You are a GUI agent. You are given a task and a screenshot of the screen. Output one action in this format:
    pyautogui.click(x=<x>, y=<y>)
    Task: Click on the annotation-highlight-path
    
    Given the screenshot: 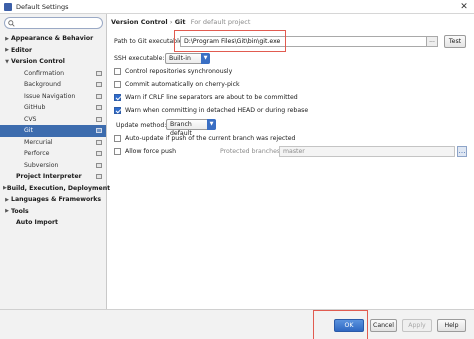 What is the action you would take?
    pyautogui.click(x=230, y=41)
    